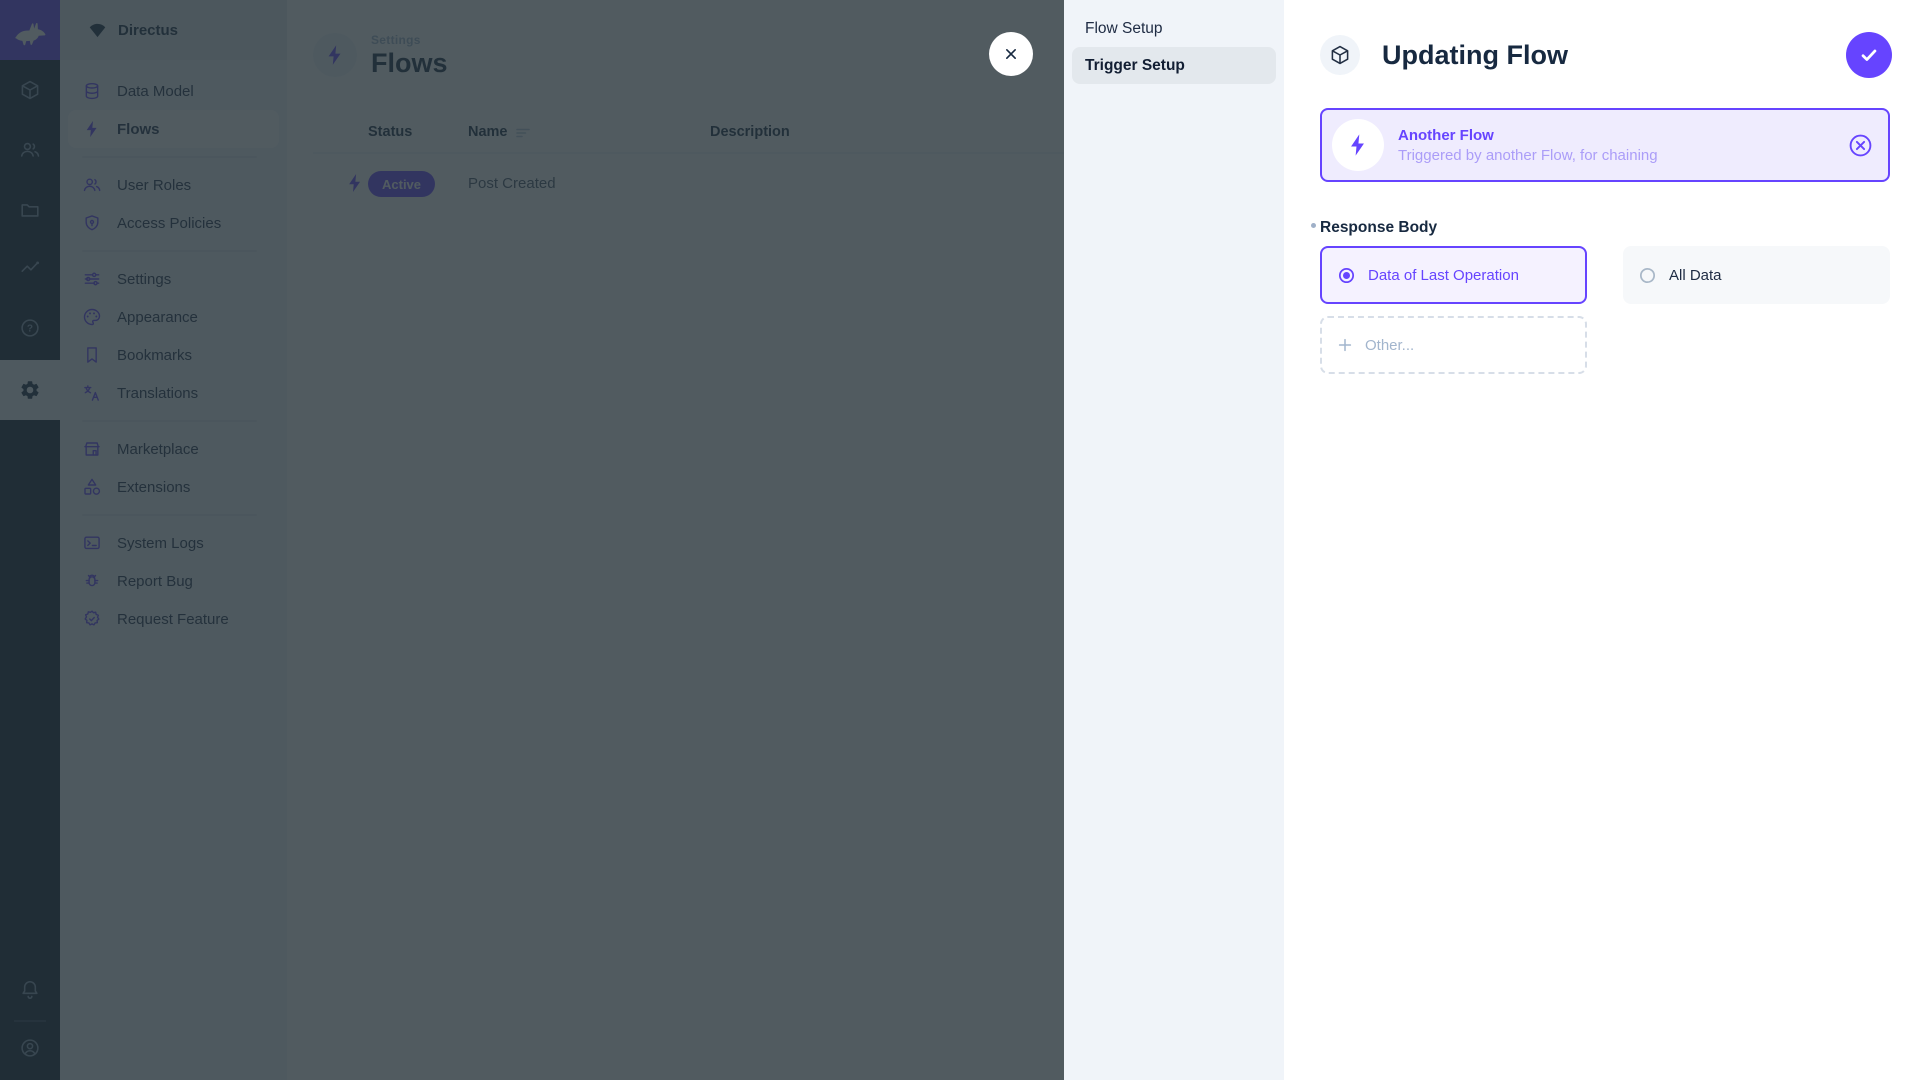  What do you see at coordinates (1374, 228) in the screenshot?
I see `response-body-field-label: Response Body` at bounding box center [1374, 228].